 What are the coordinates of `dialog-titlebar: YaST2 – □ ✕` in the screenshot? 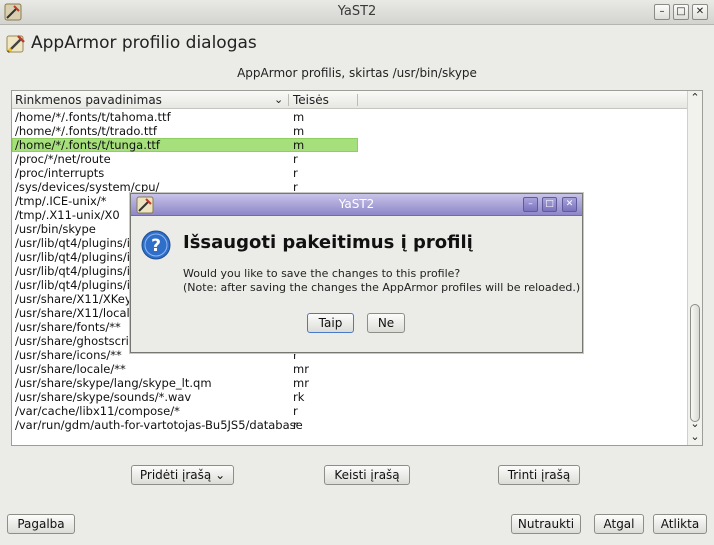 It's located at (356, 205).